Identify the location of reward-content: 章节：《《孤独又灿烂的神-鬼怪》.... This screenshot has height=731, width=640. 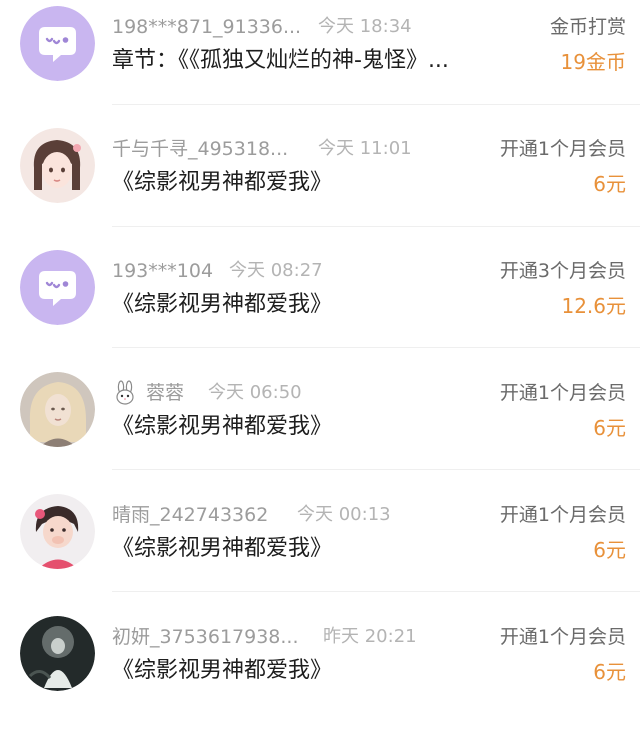
(280, 60).